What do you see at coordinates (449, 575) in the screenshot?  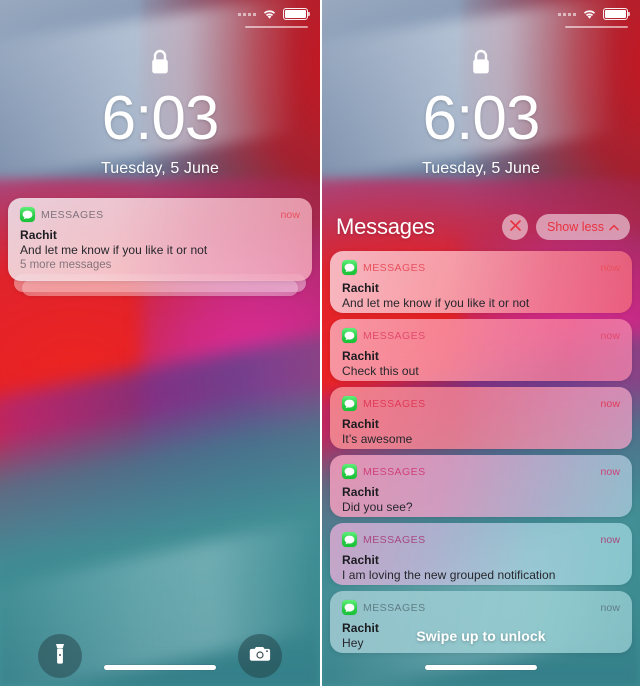 I see `notification-message: I am loving the new grouped notification` at bounding box center [449, 575].